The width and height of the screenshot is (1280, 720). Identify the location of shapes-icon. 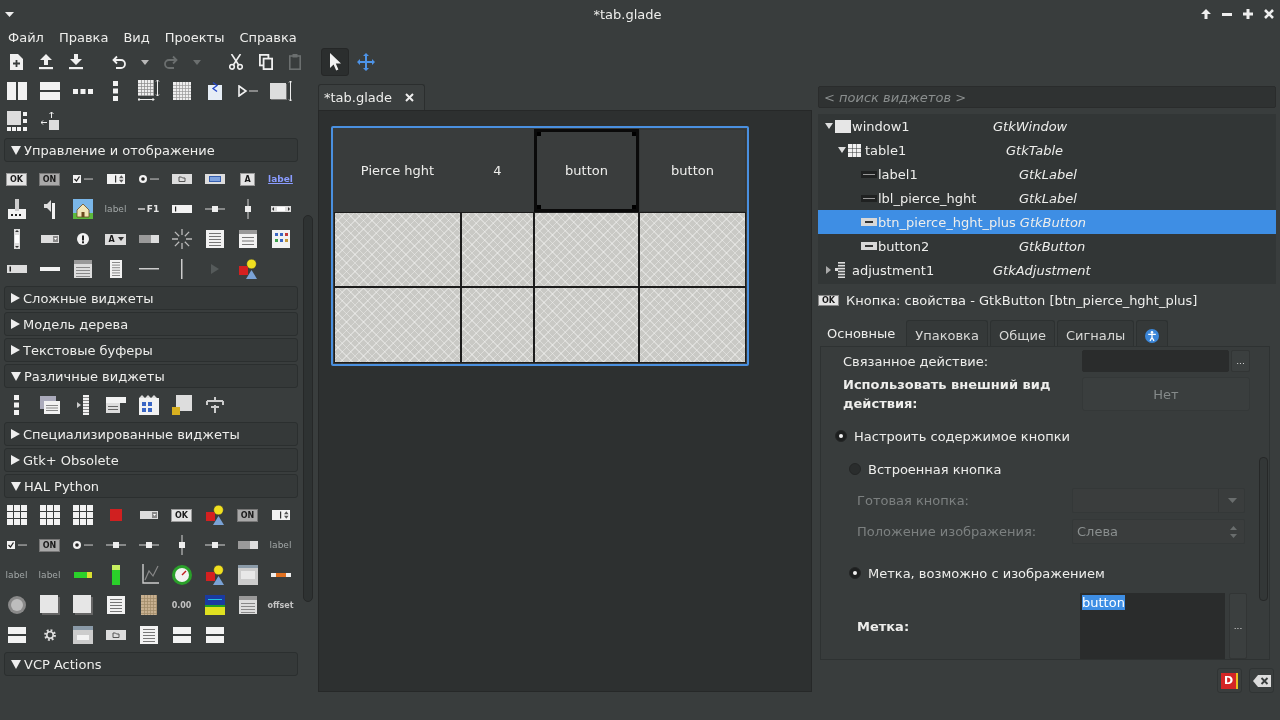
(247, 269).